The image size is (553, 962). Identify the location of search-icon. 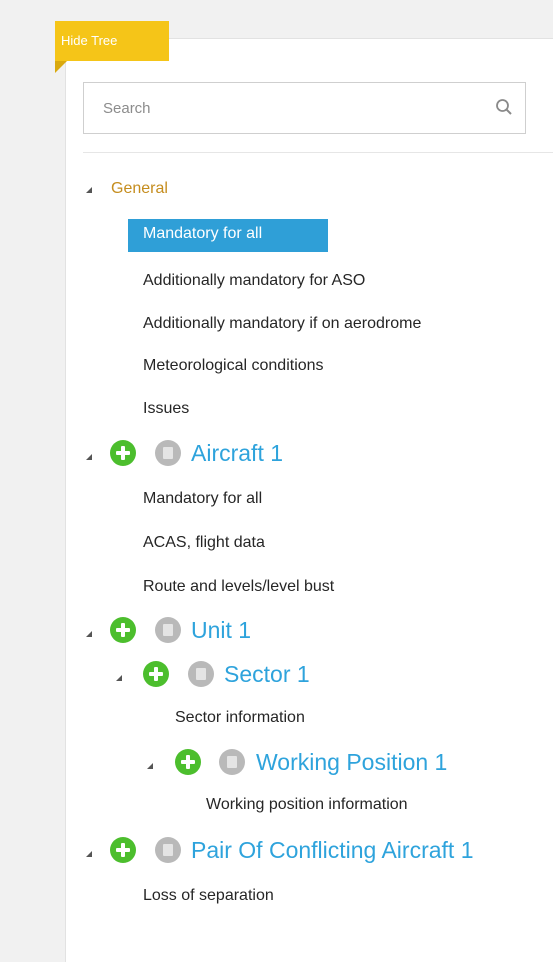
(504, 107).